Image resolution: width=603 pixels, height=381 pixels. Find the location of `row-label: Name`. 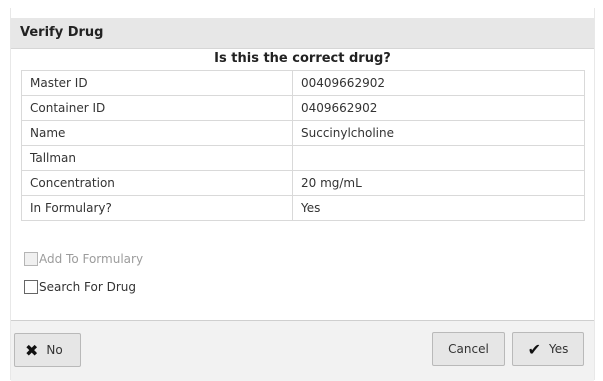

row-label: Name is located at coordinates (157, 133).